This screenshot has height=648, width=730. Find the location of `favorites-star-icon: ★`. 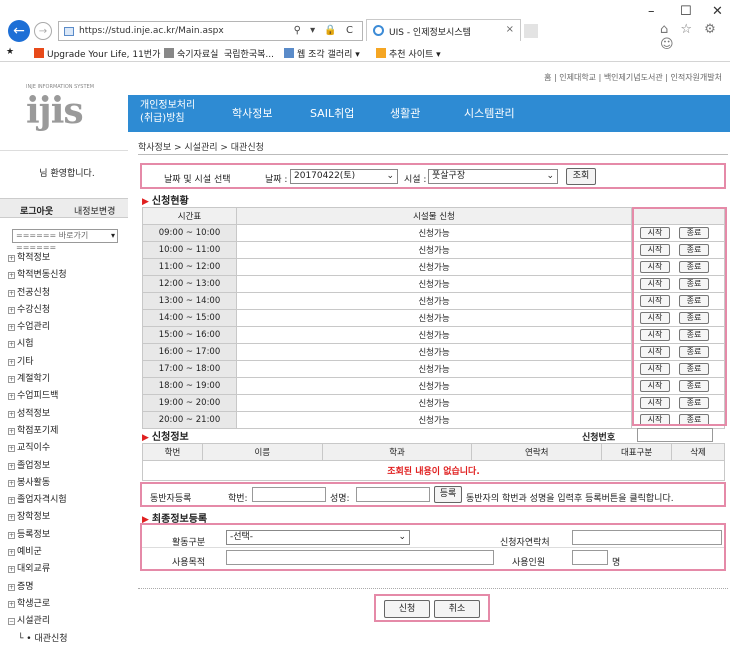

favorites-star-icon: ★ is located at coordinates (10, 52).